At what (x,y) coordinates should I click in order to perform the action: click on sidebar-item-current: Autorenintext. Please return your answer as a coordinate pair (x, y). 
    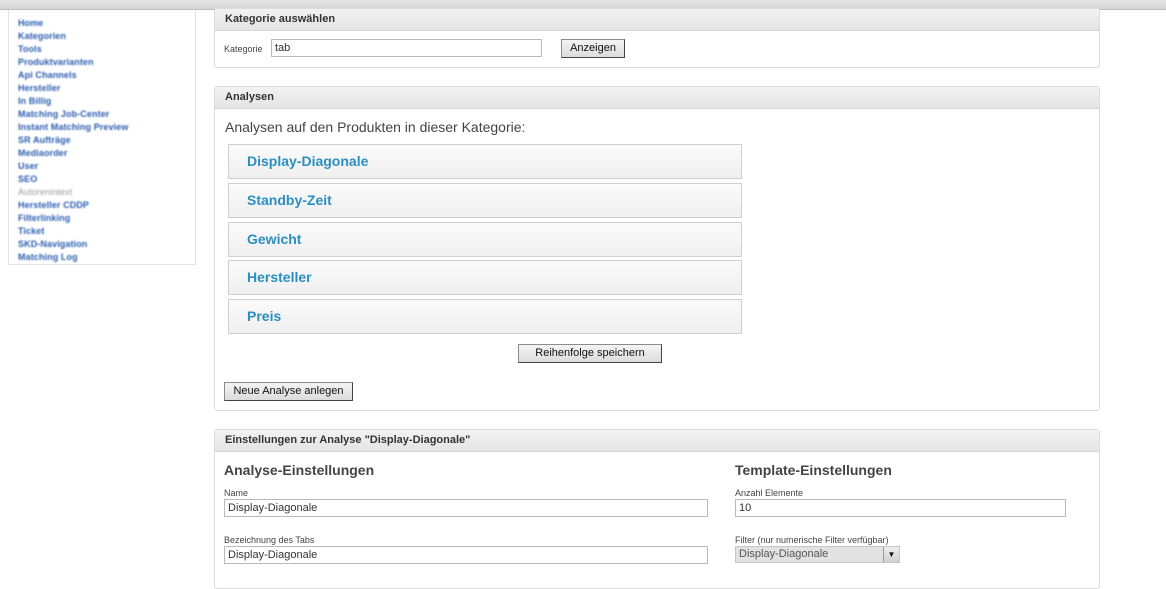
    Looking at the image, I should click on (45, 192).